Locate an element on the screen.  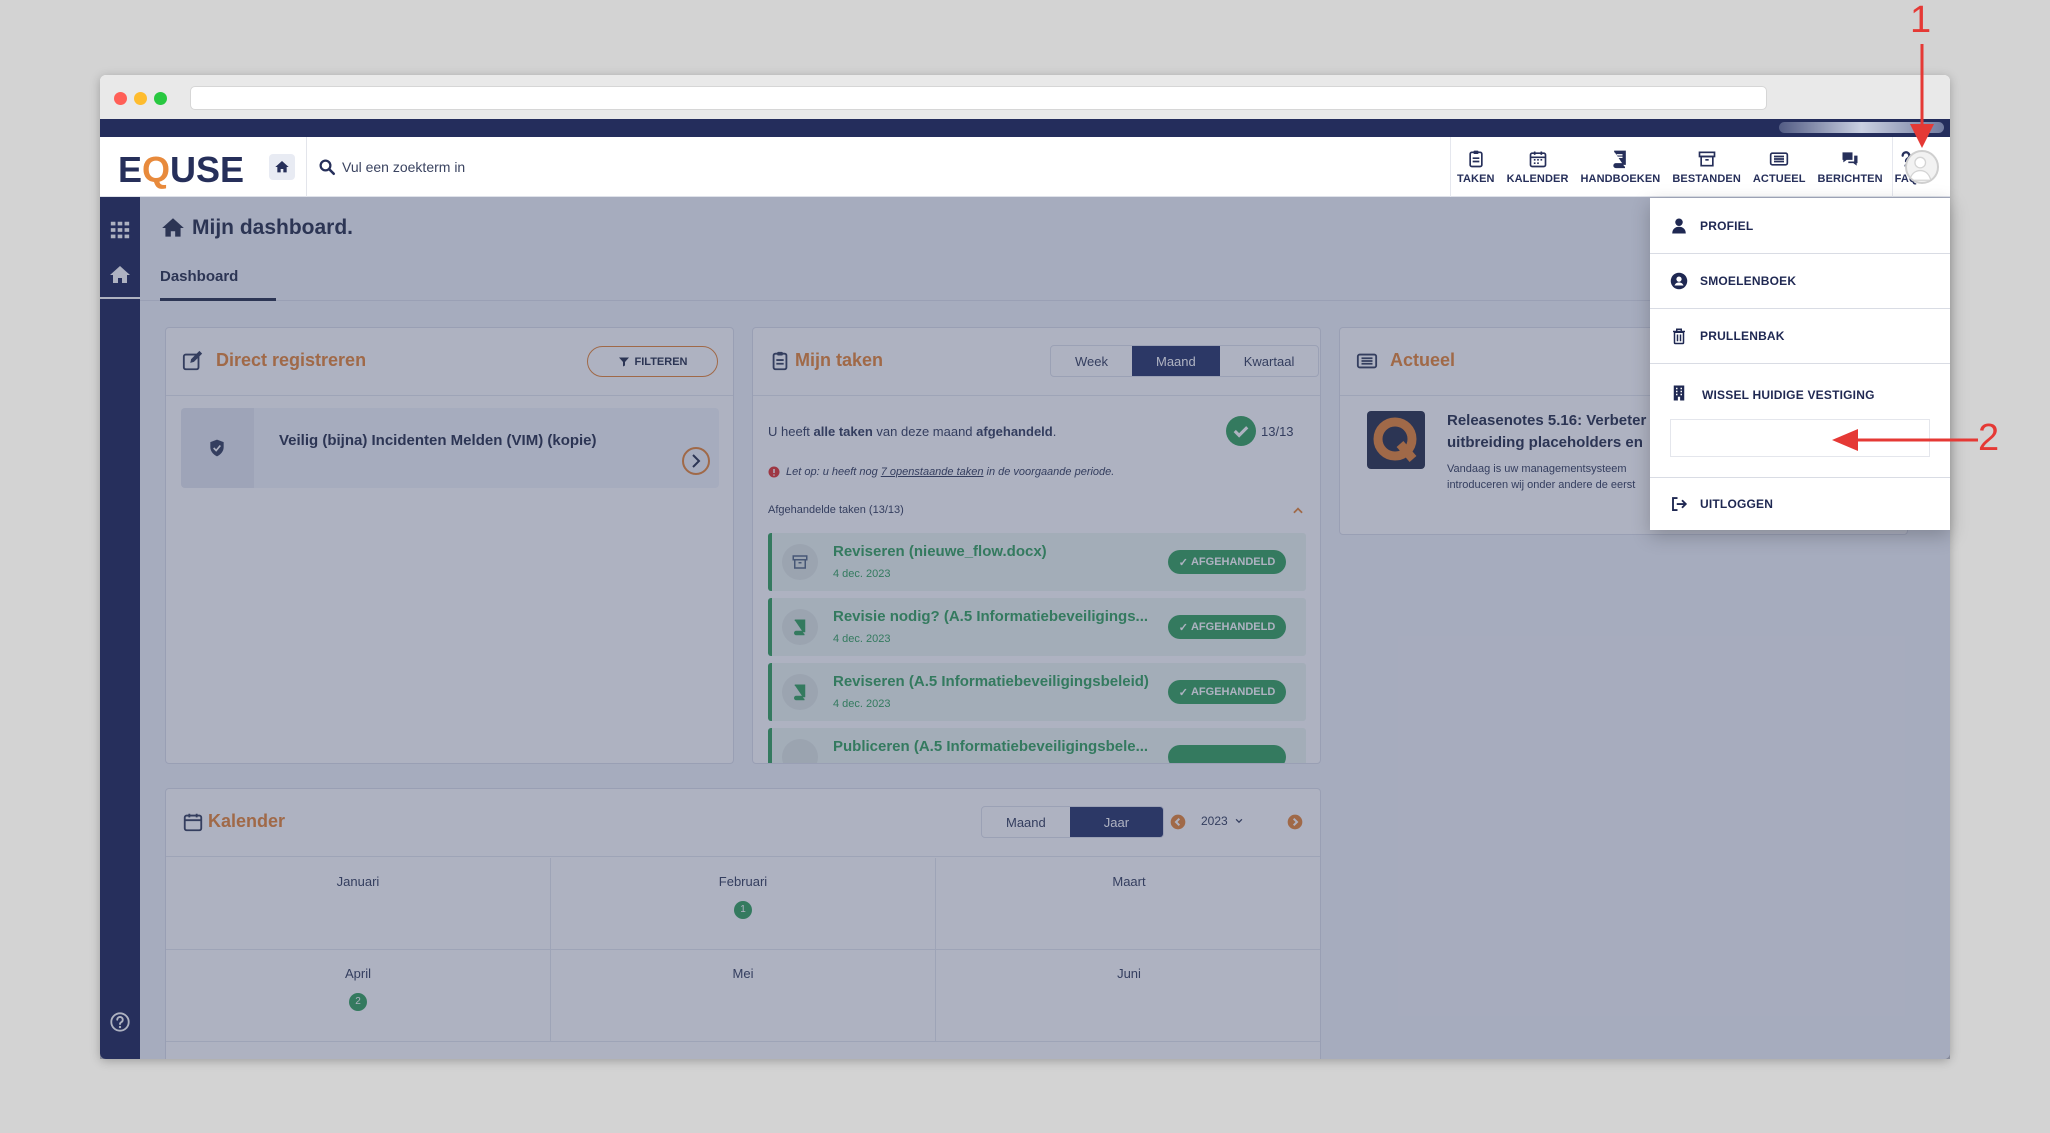
address-bar is located at coordinates (978, 98).